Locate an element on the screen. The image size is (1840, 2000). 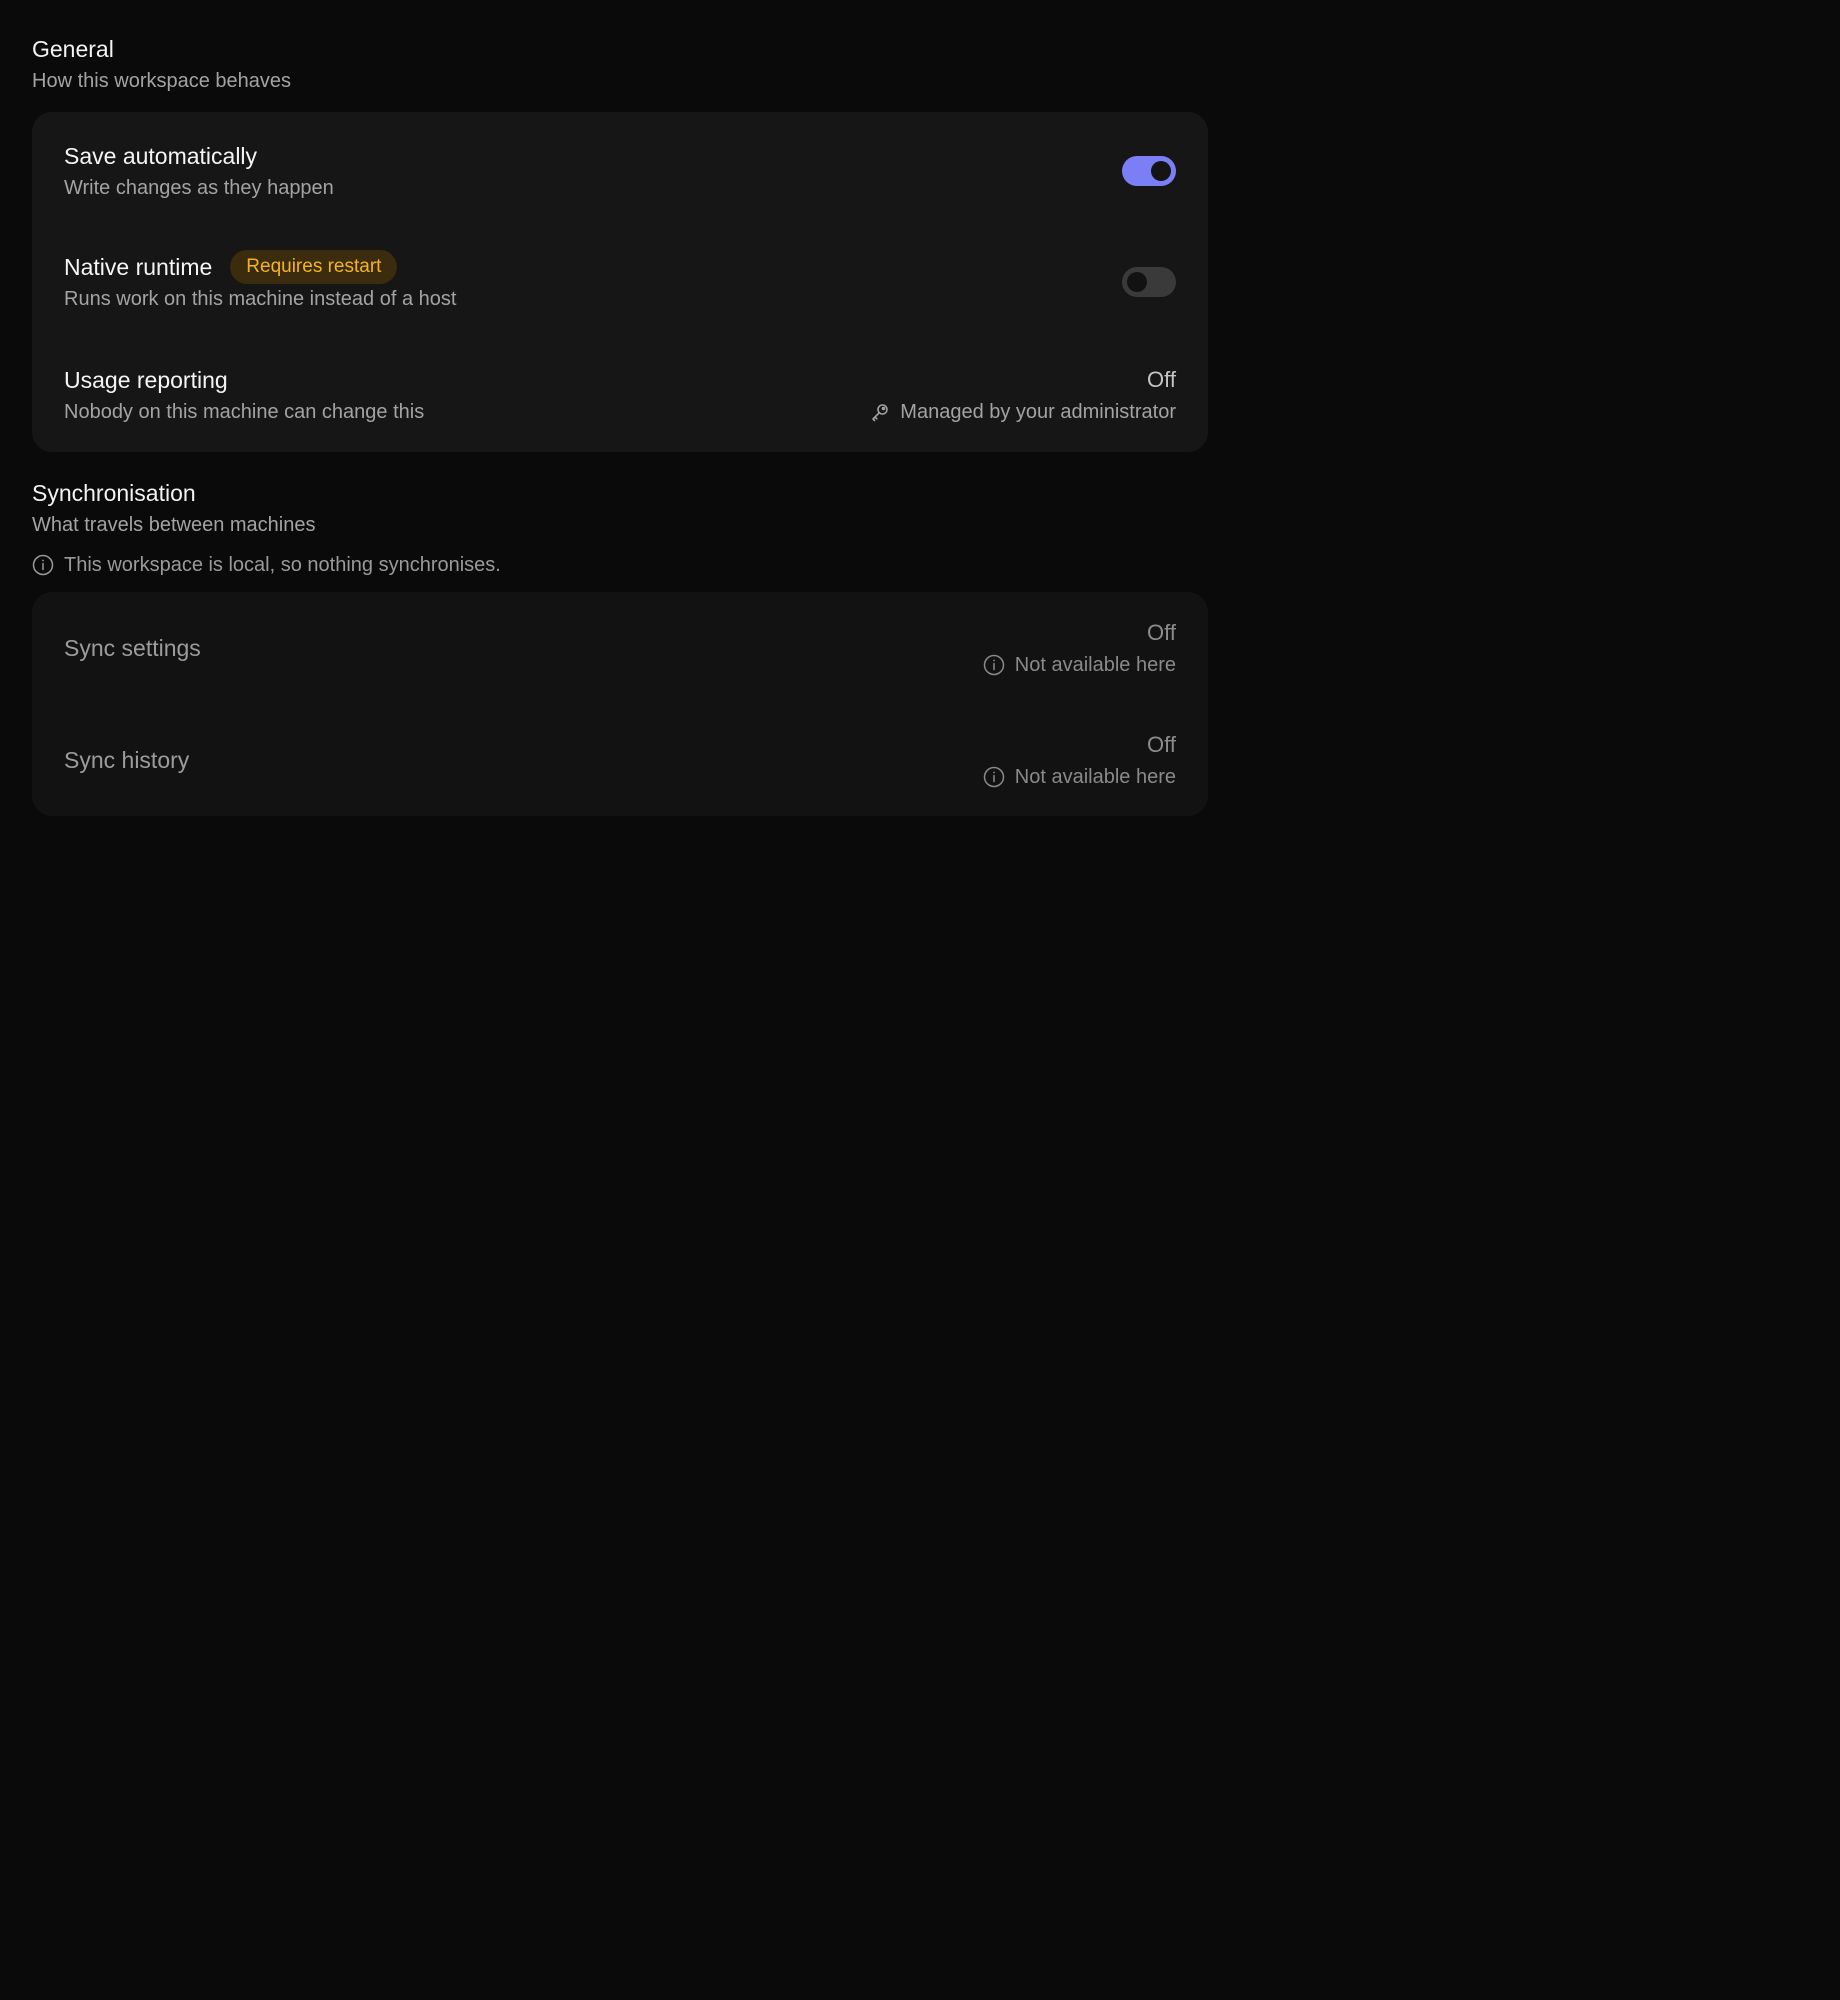
sync-section-title: Synchronisation is located at coordinates (114, 493).